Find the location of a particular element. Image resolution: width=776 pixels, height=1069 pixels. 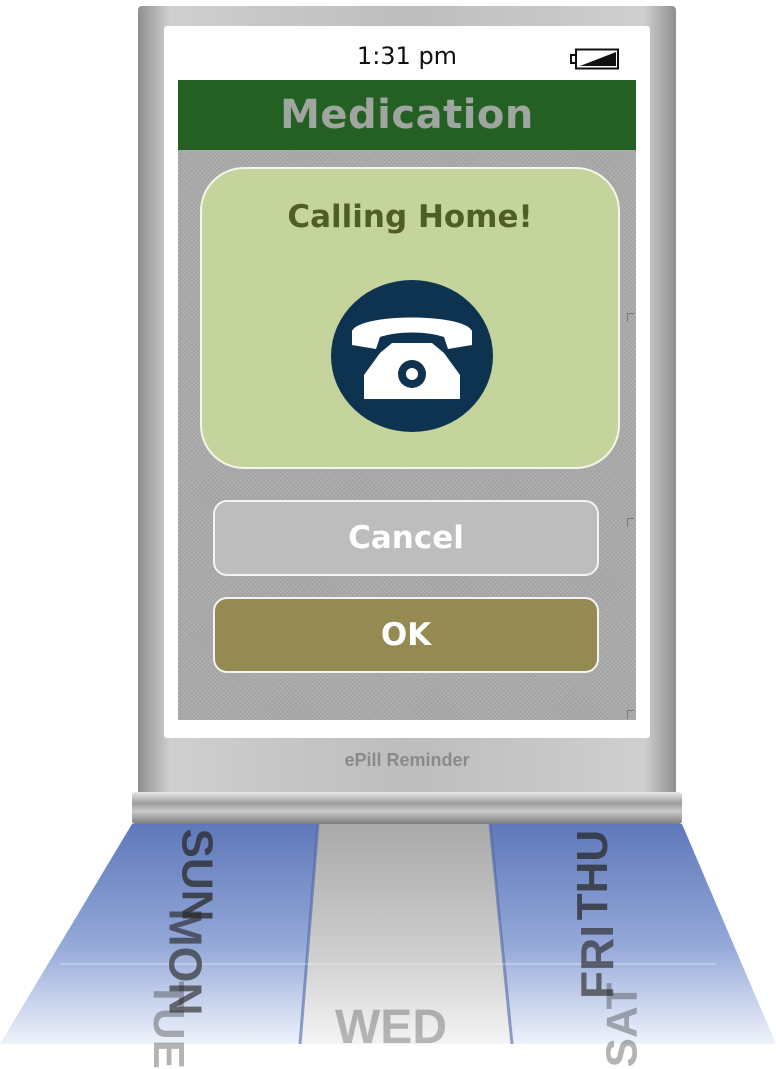

pillbox-day-tue: TUE is located at coordinates (168, 1025).